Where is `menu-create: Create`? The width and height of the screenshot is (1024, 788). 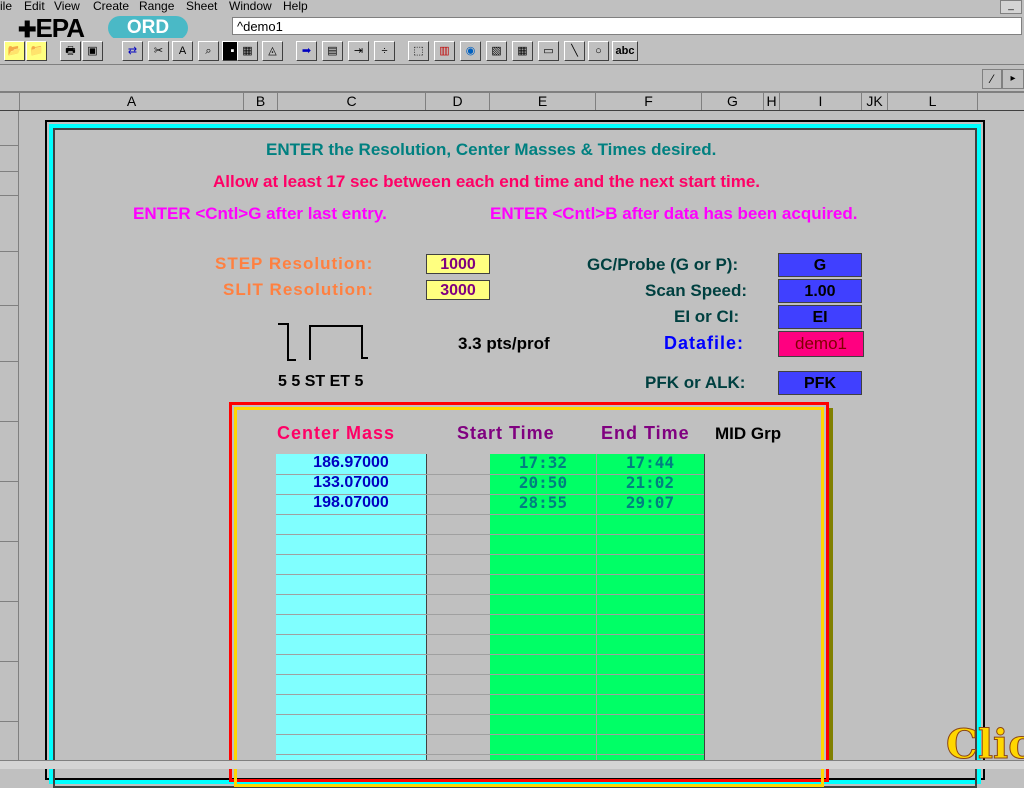
menu-create: Create is located at coordinates (111, 6).